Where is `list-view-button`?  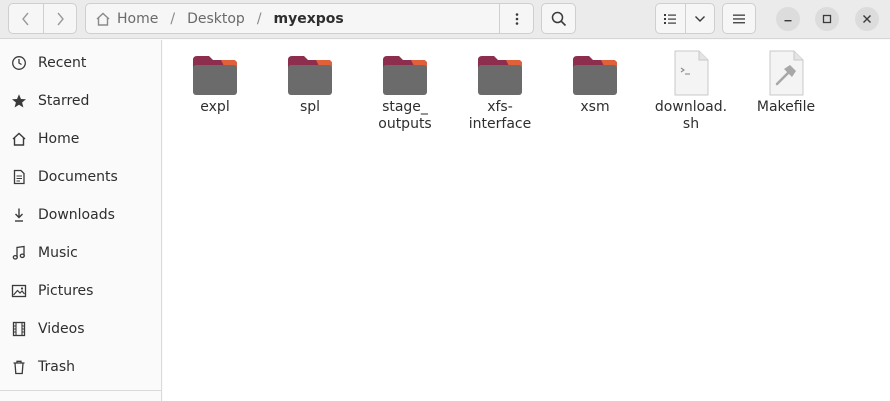 list-view-button is located at coordinates (670, 18).